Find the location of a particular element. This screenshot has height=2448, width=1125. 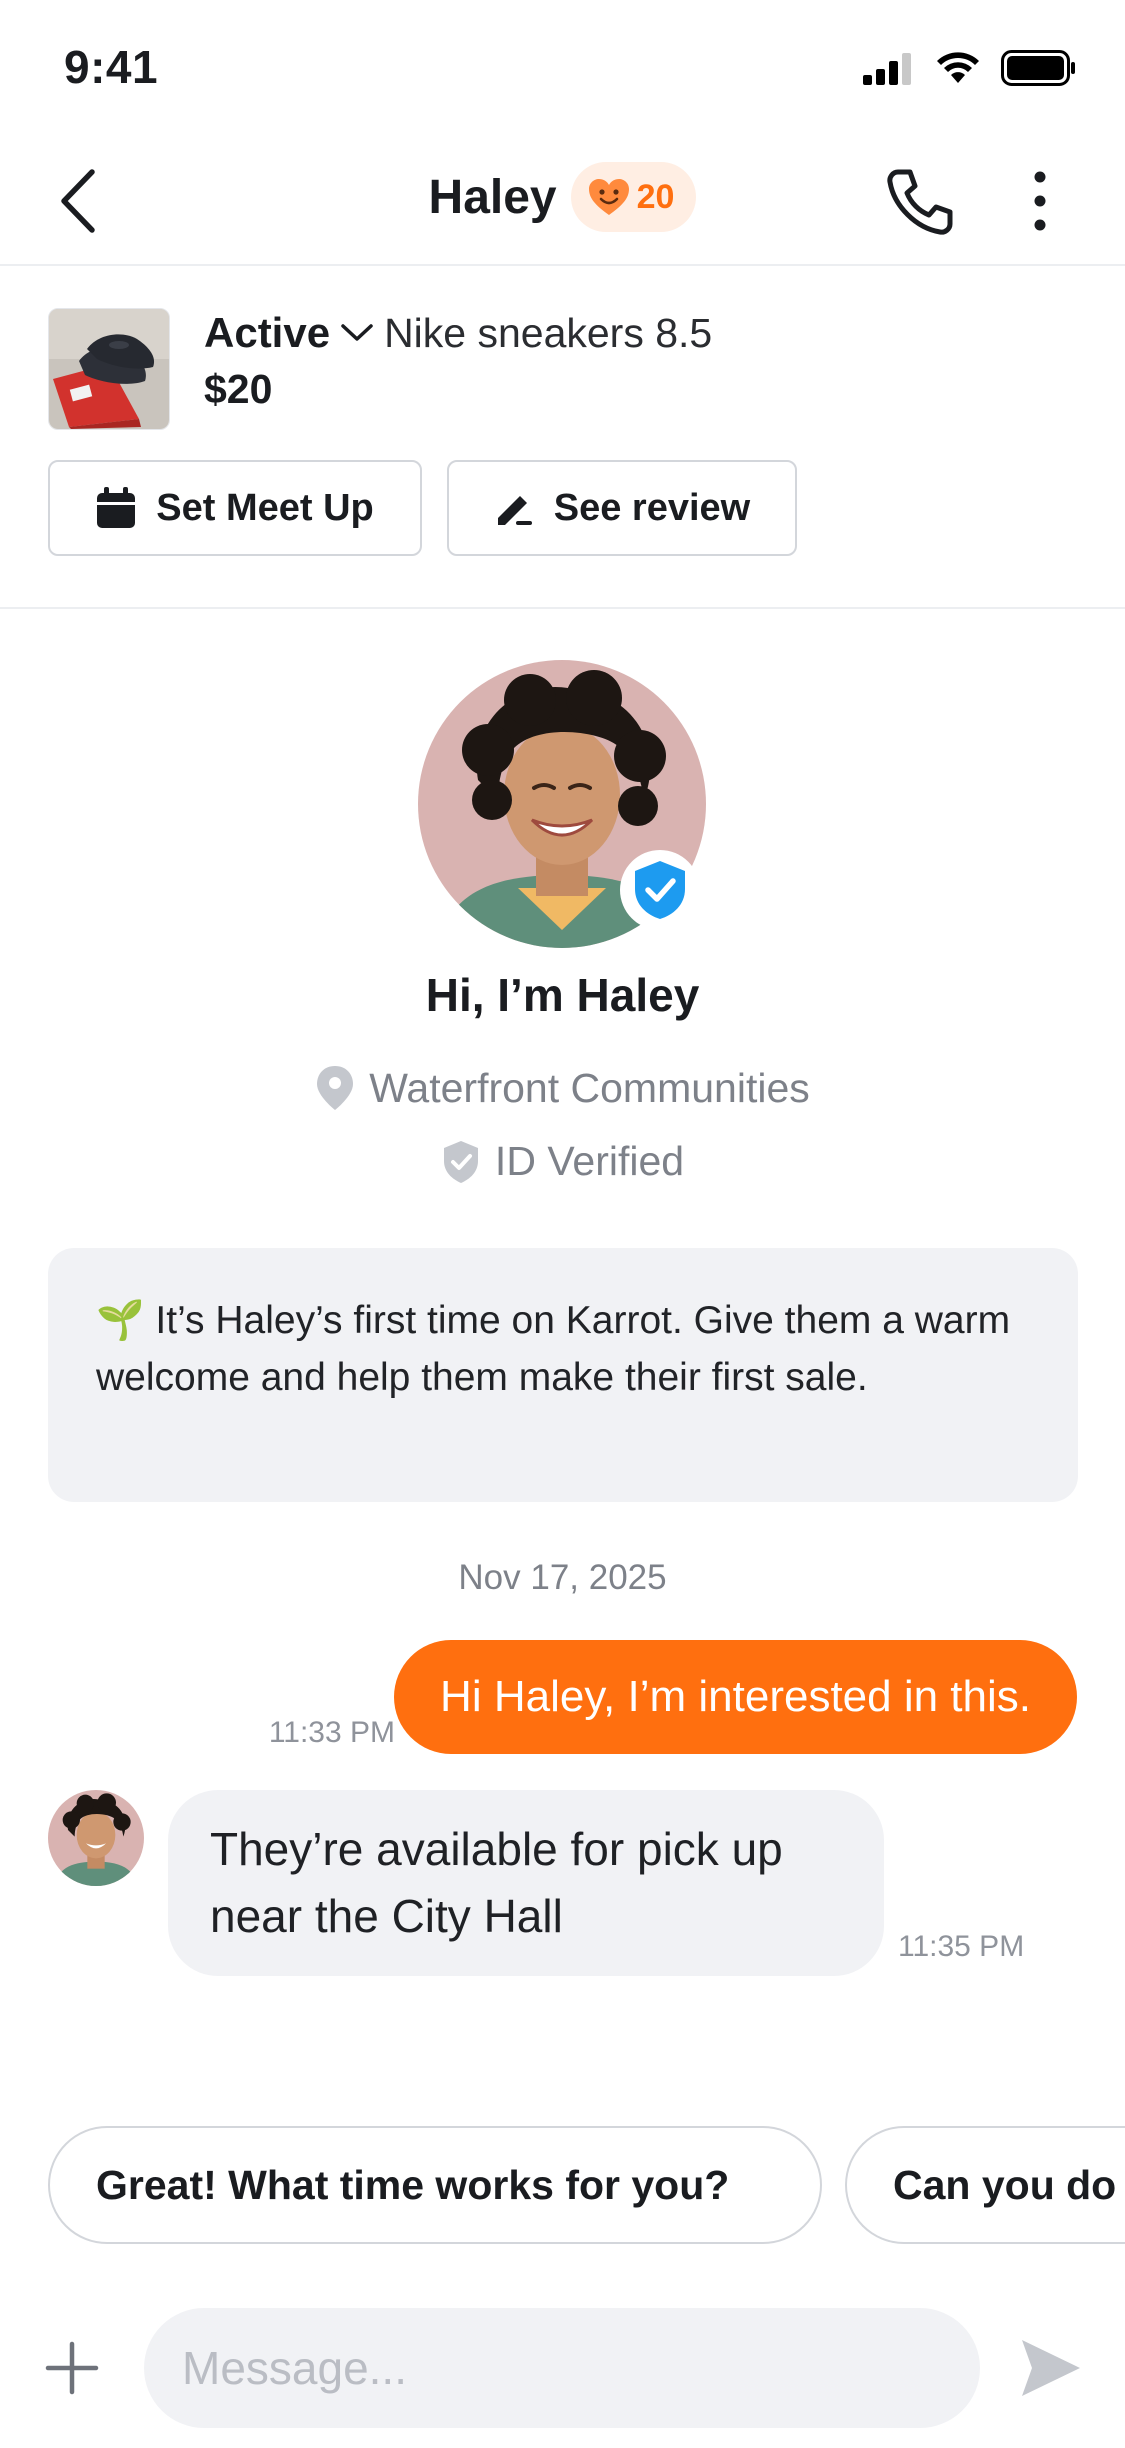

set-meet-up-label: Set Meet Up is located at coordinates (265, 507).